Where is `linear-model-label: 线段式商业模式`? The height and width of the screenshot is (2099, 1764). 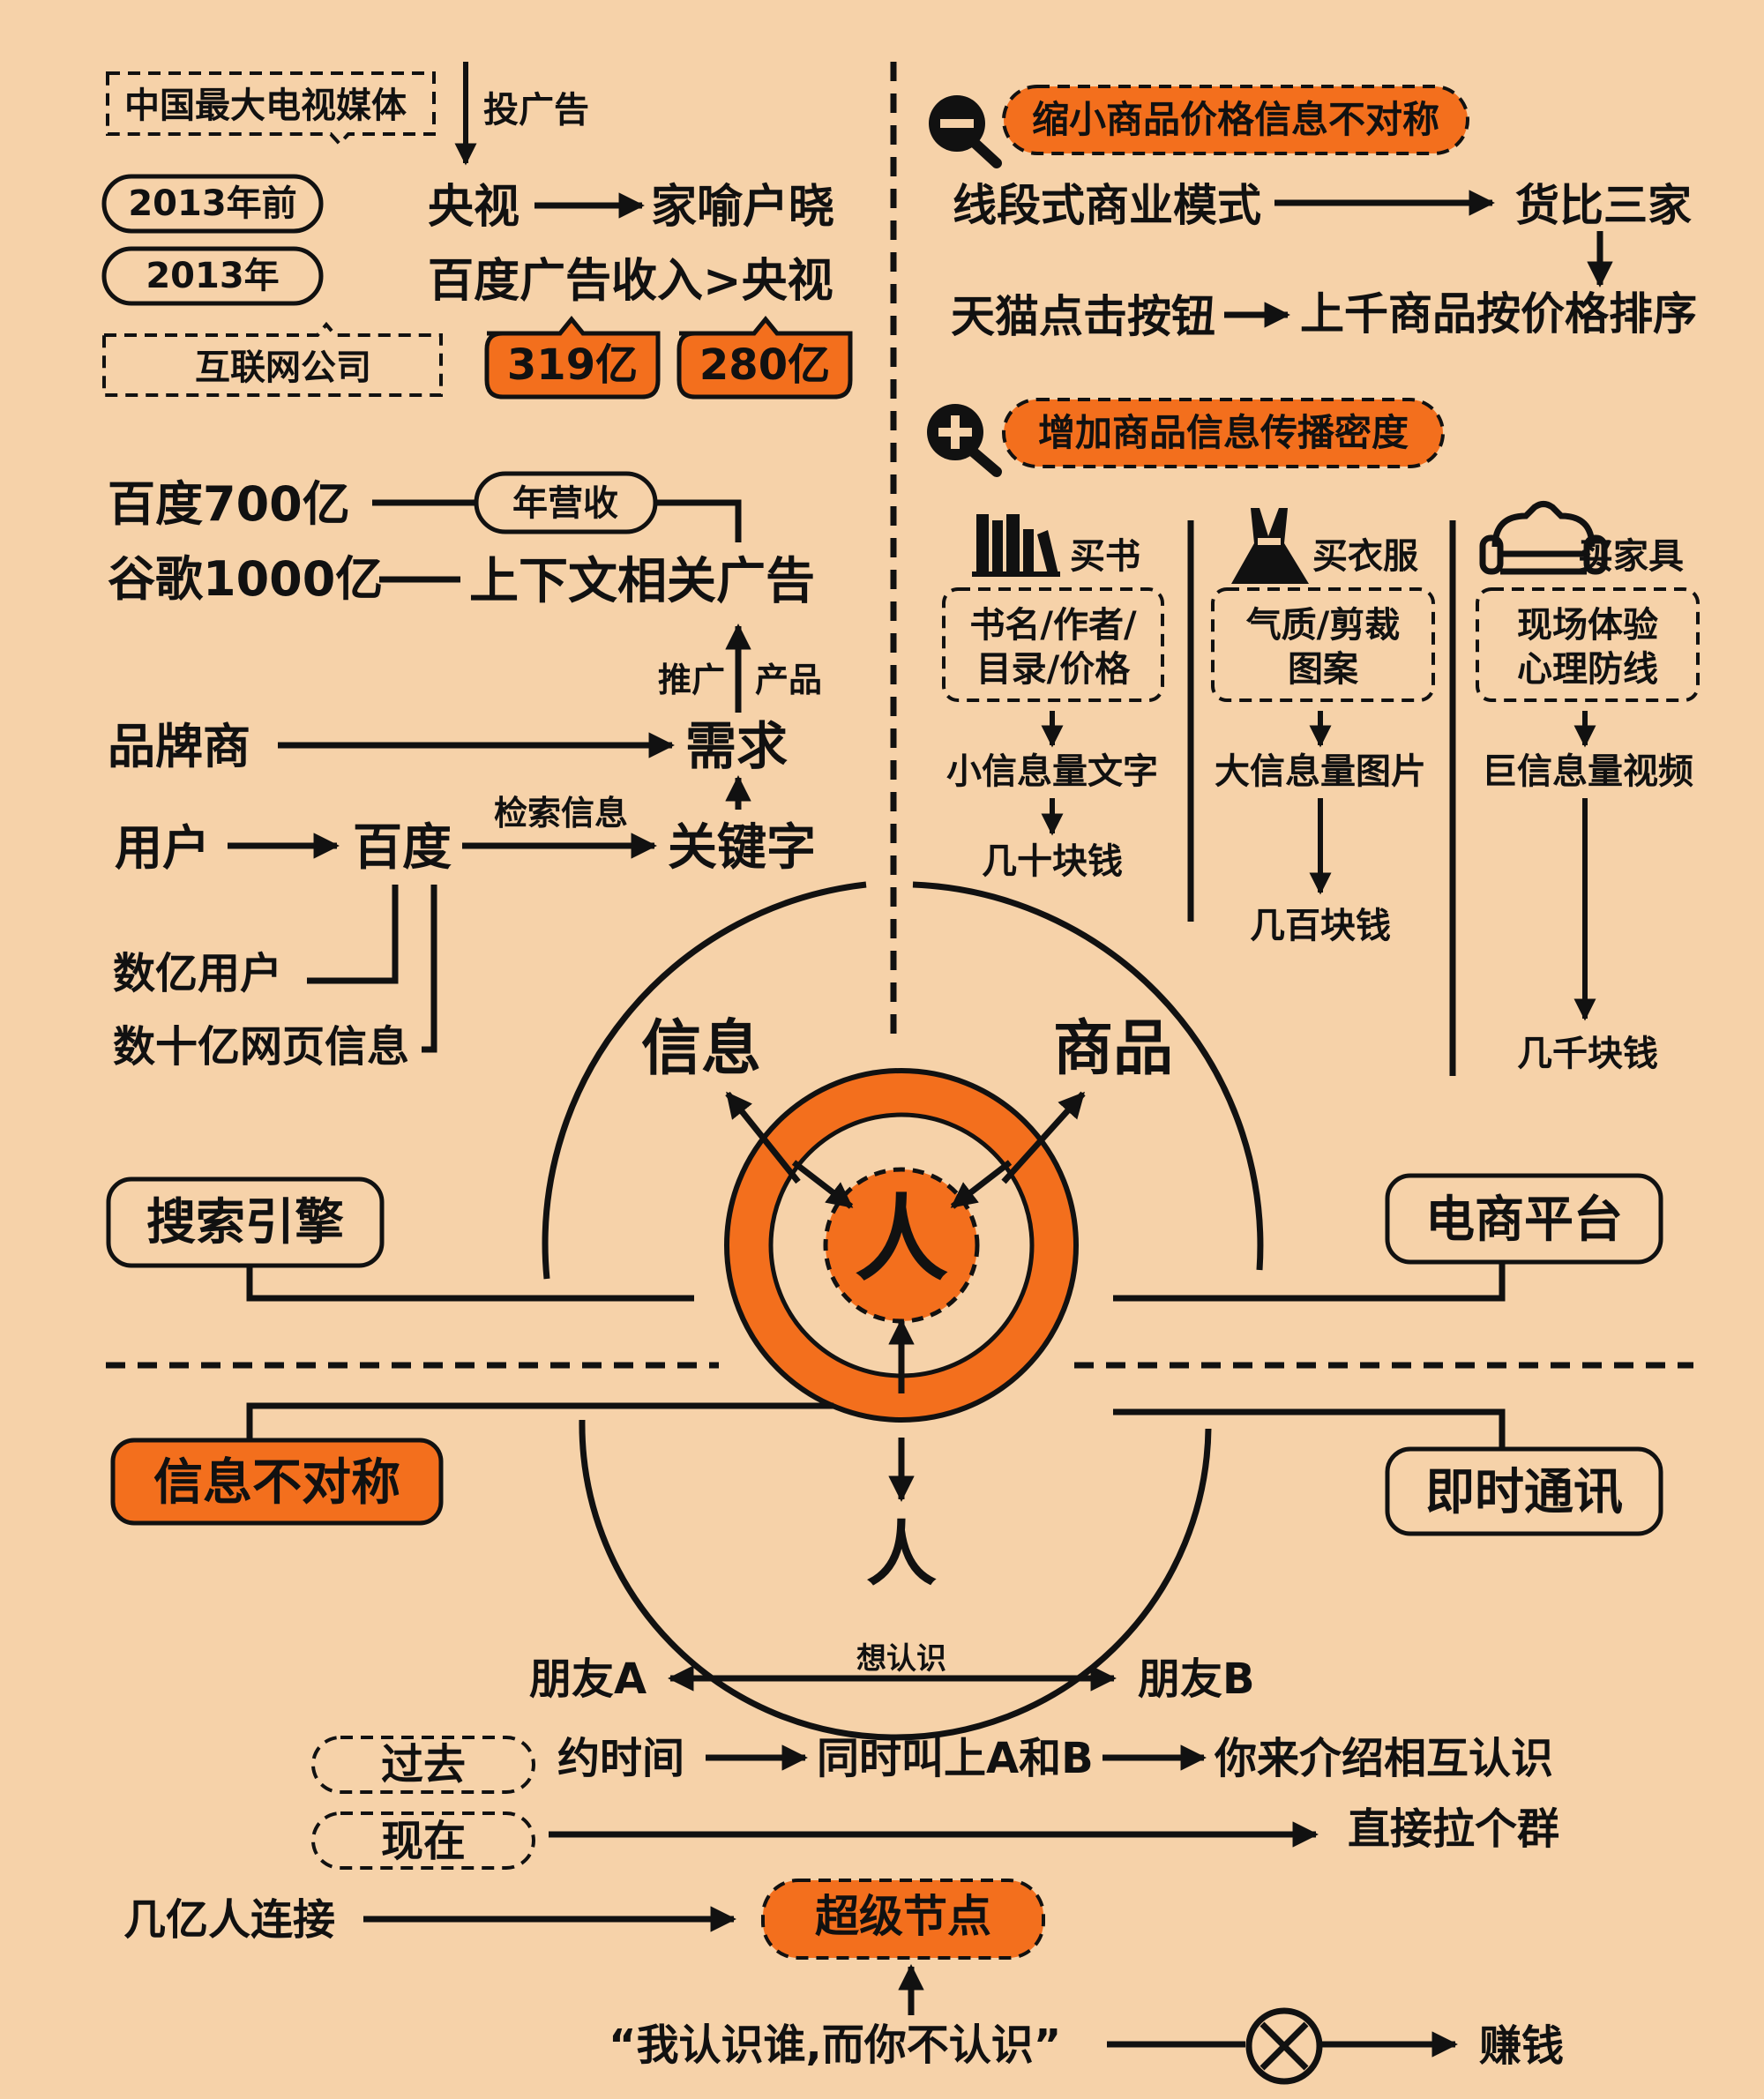 linear-model-label: 线段式商业模式 is located at coordinates (1107, 205).